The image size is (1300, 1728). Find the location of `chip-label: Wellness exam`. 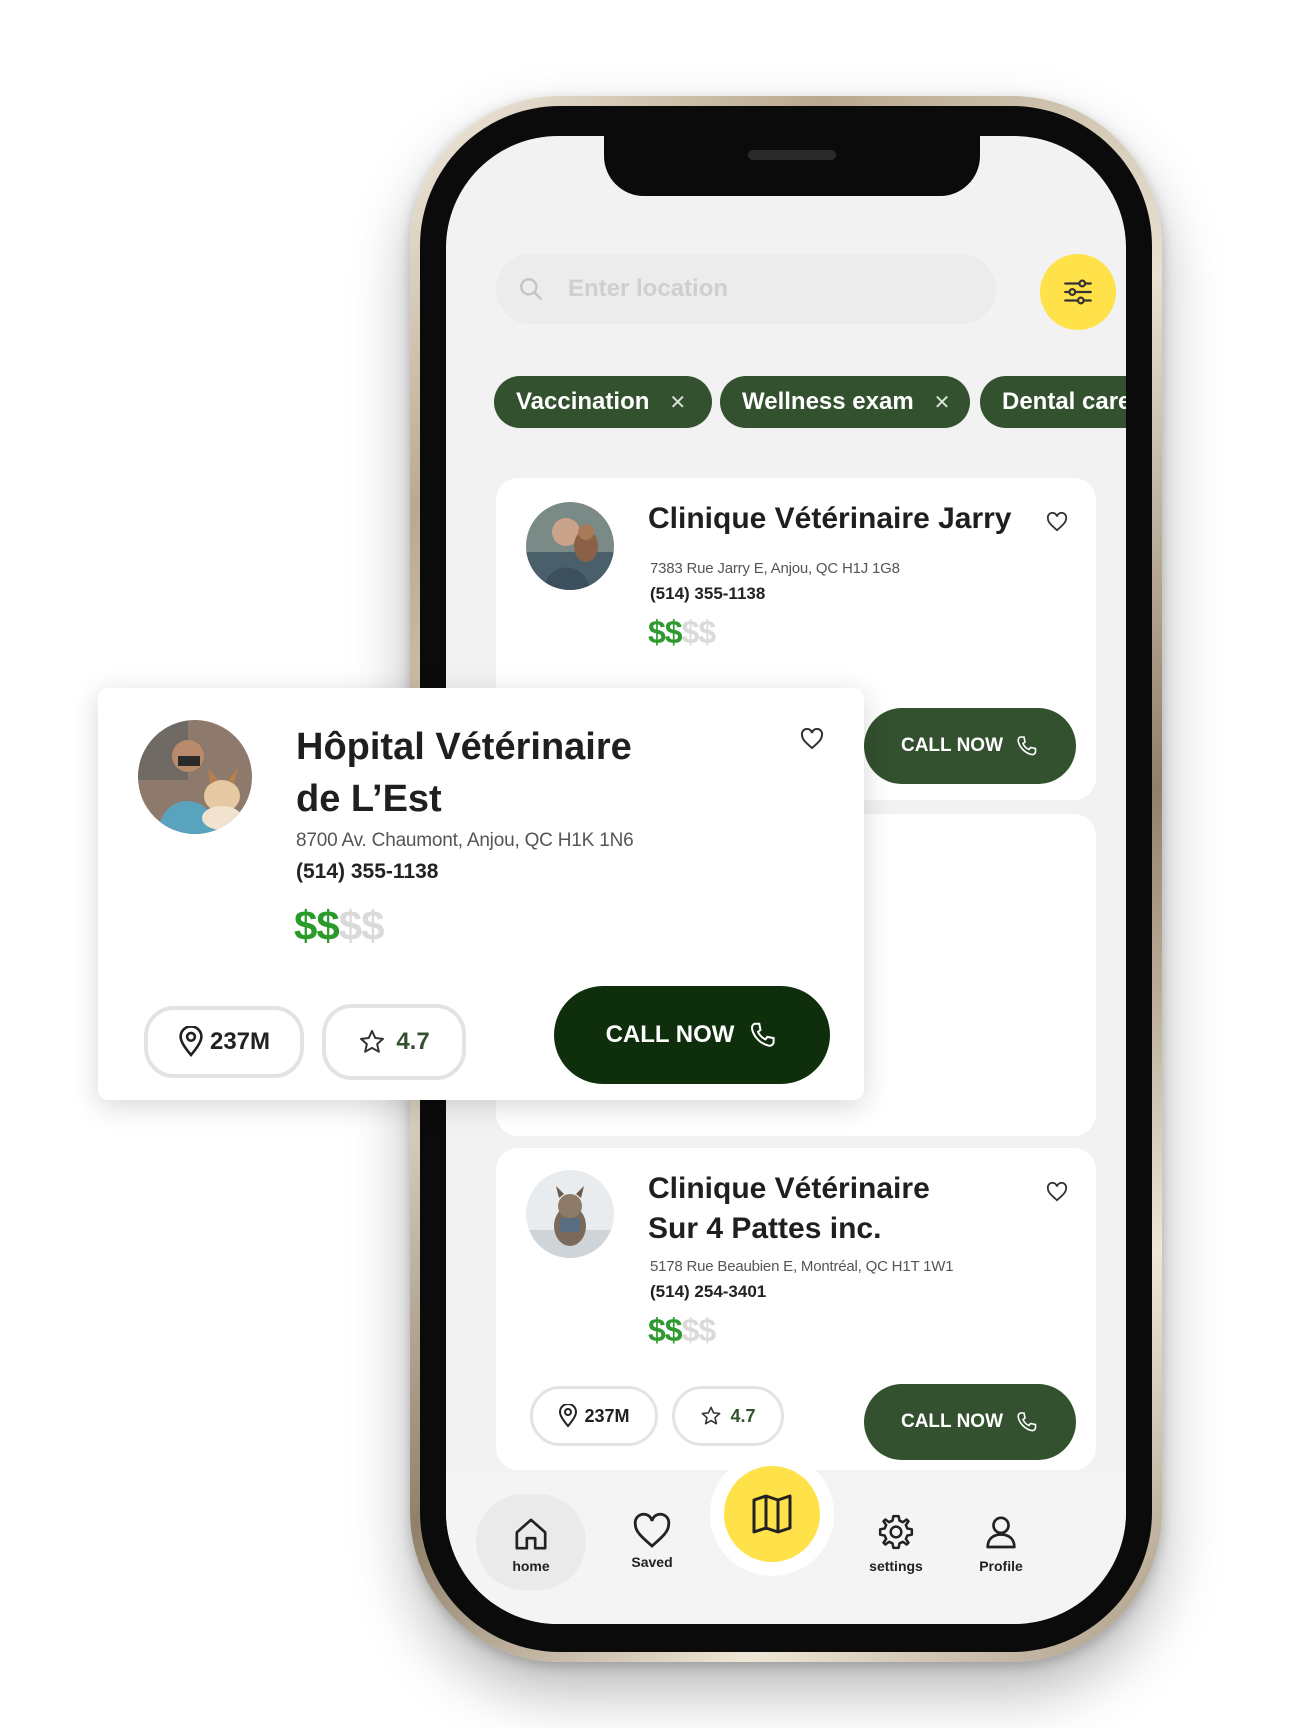

chip-label: Wellness exam is located at coordinates (828, 401).